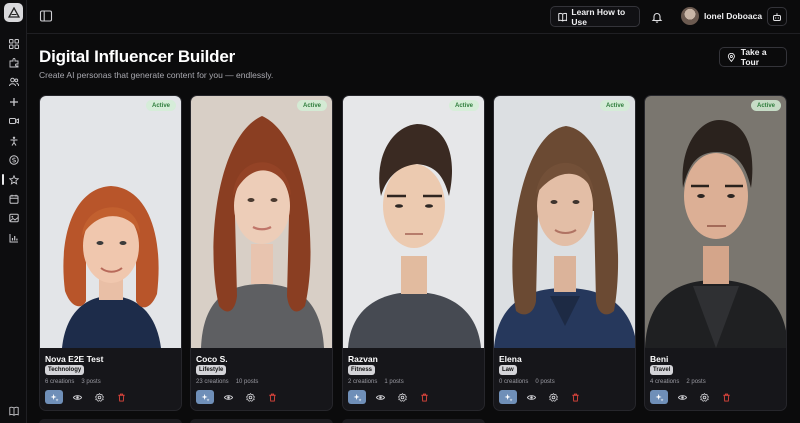 This screenshot has height=423, width=800. Describe the element at coordinates (13, 101) in the screenshot. I see `plus-icon` at that location.